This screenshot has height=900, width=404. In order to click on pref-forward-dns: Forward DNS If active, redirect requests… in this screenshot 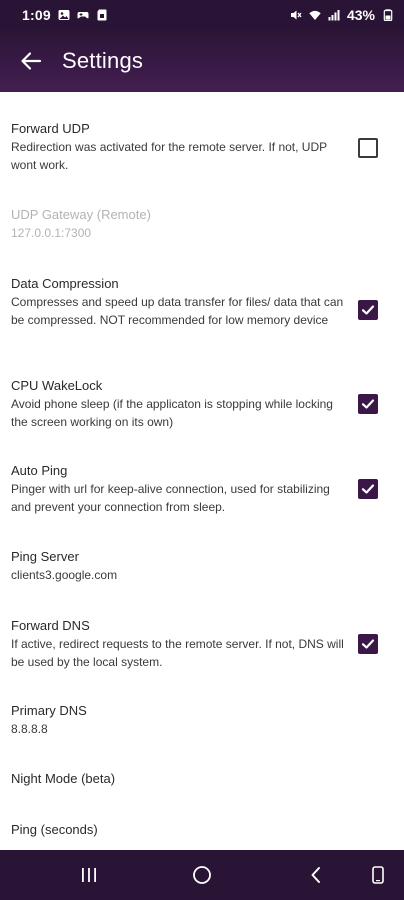, I will do `click(202, 644)`.